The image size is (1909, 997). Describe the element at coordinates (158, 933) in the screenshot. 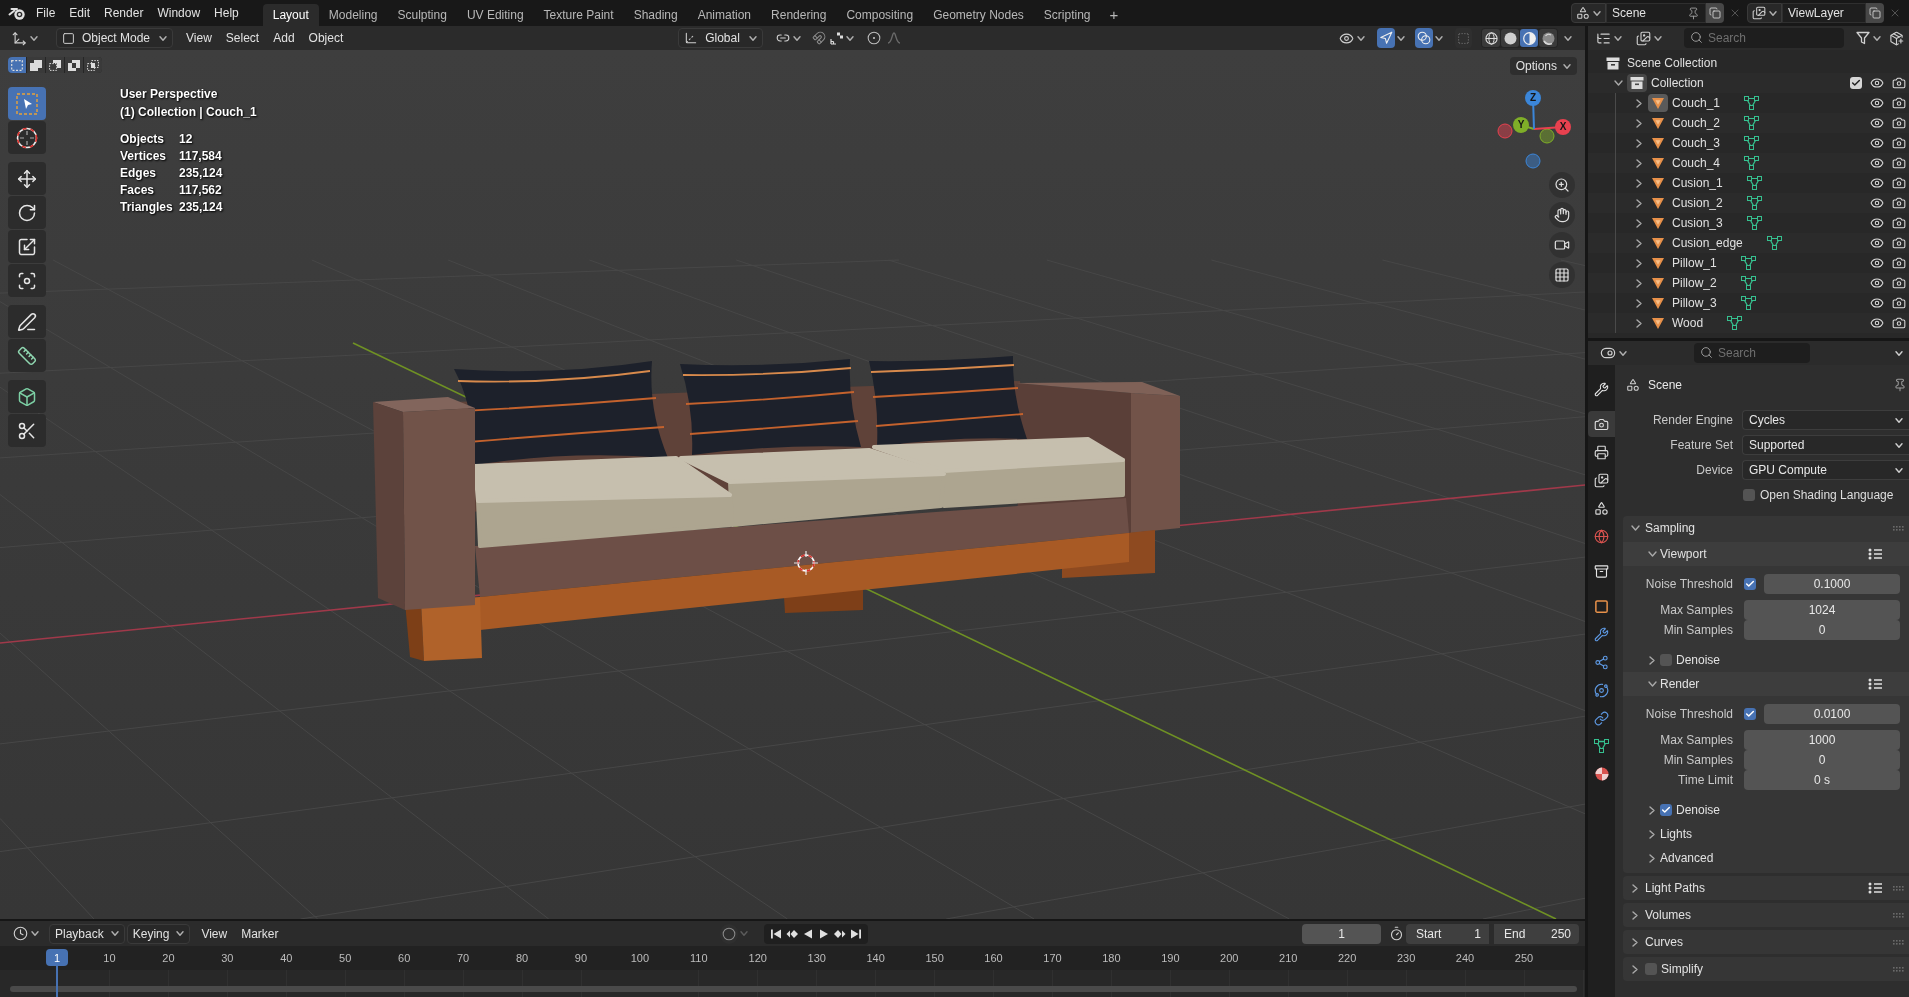

I see `menu-dropdown: Keying` at that location.